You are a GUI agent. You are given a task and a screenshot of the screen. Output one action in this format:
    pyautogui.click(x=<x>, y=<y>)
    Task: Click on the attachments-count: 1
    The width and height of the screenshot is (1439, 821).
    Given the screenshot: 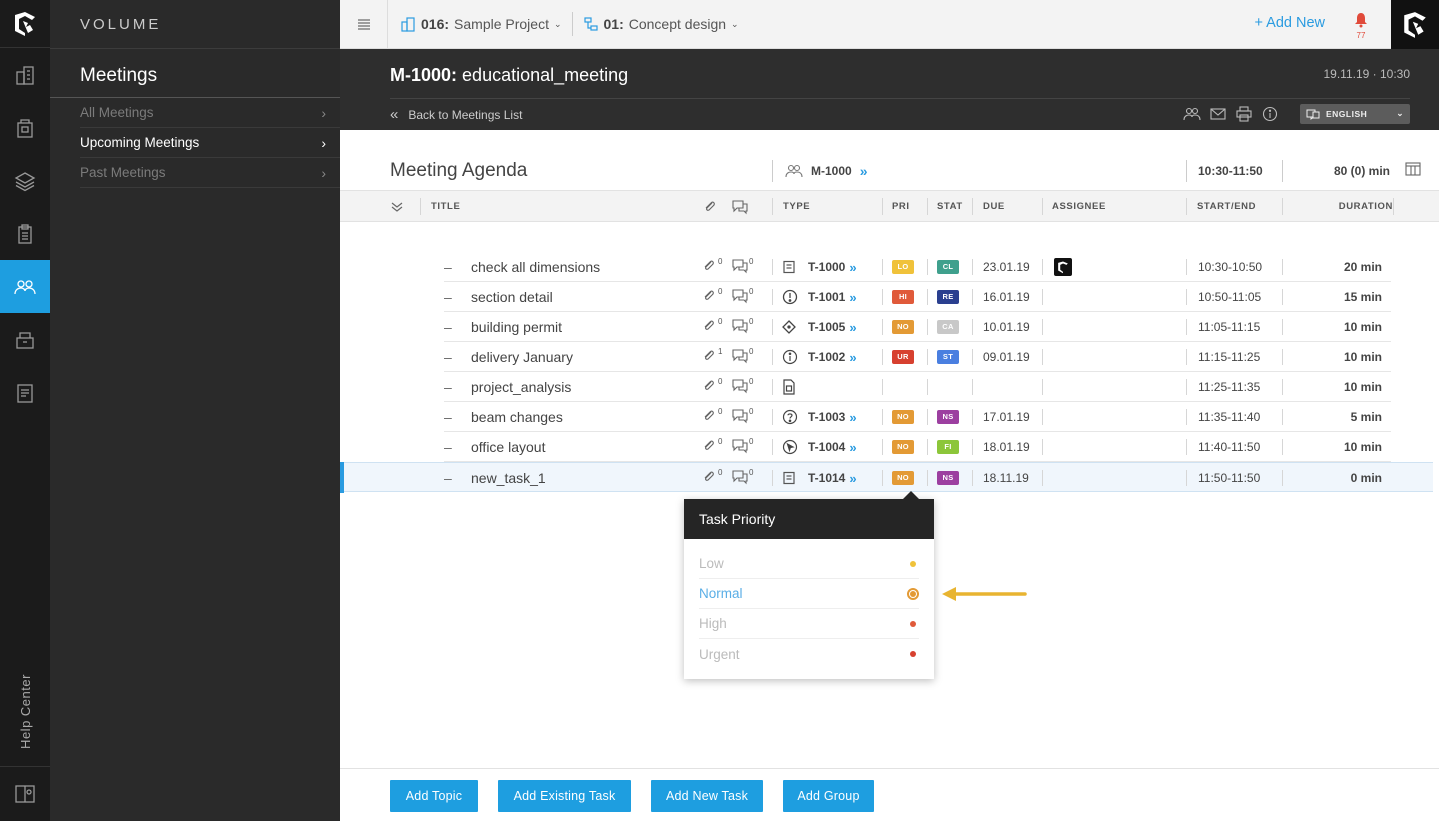 What is the action you would take?
    pyautogui.click(x=711, y=357)
    